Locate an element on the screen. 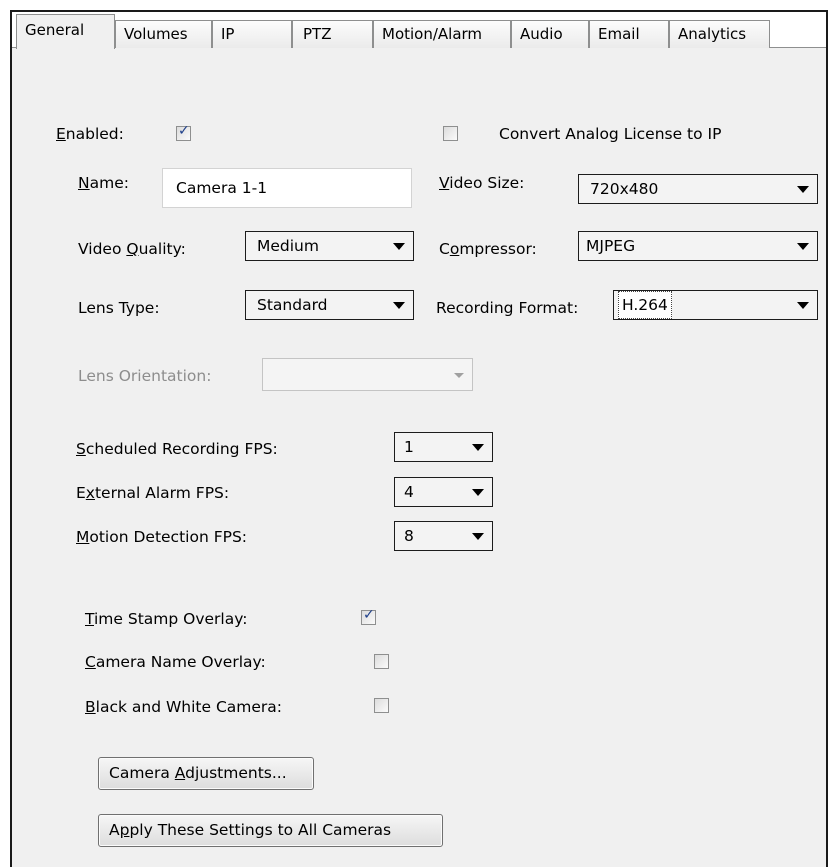 This screenshot has height=867, width=838. tab-email: Email is located at coordinates (629, 34).